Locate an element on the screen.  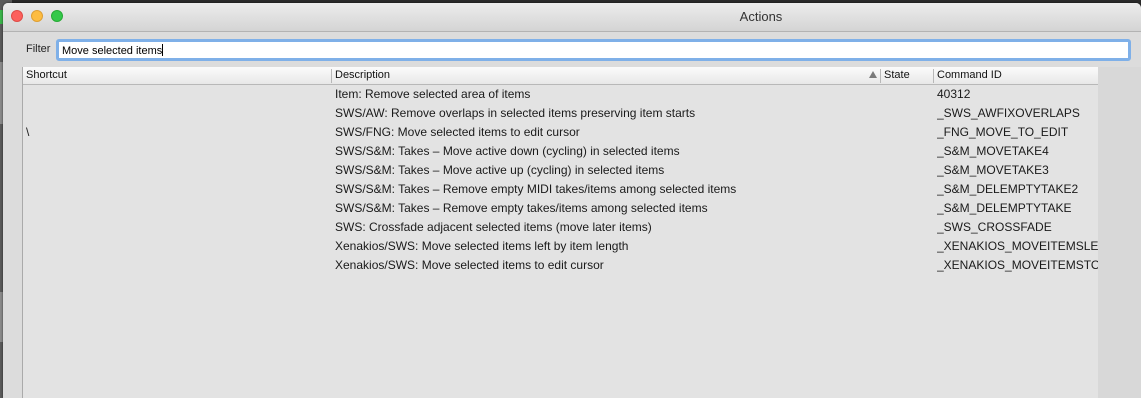
command-id-cell: 40312 is located at coordinates (954, 94).